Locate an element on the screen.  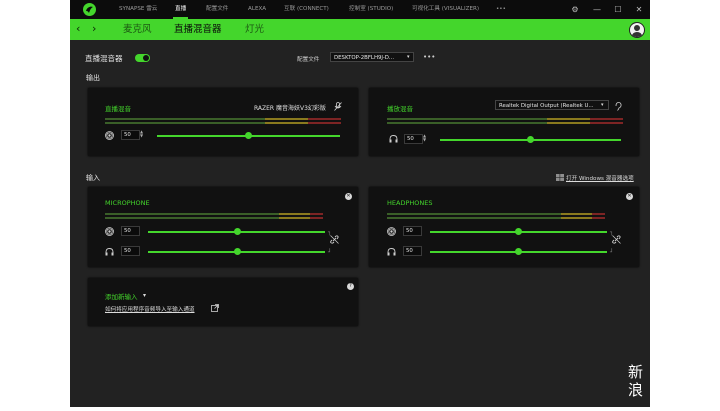
stream-volume-icon is located at coordinates (109, 136).